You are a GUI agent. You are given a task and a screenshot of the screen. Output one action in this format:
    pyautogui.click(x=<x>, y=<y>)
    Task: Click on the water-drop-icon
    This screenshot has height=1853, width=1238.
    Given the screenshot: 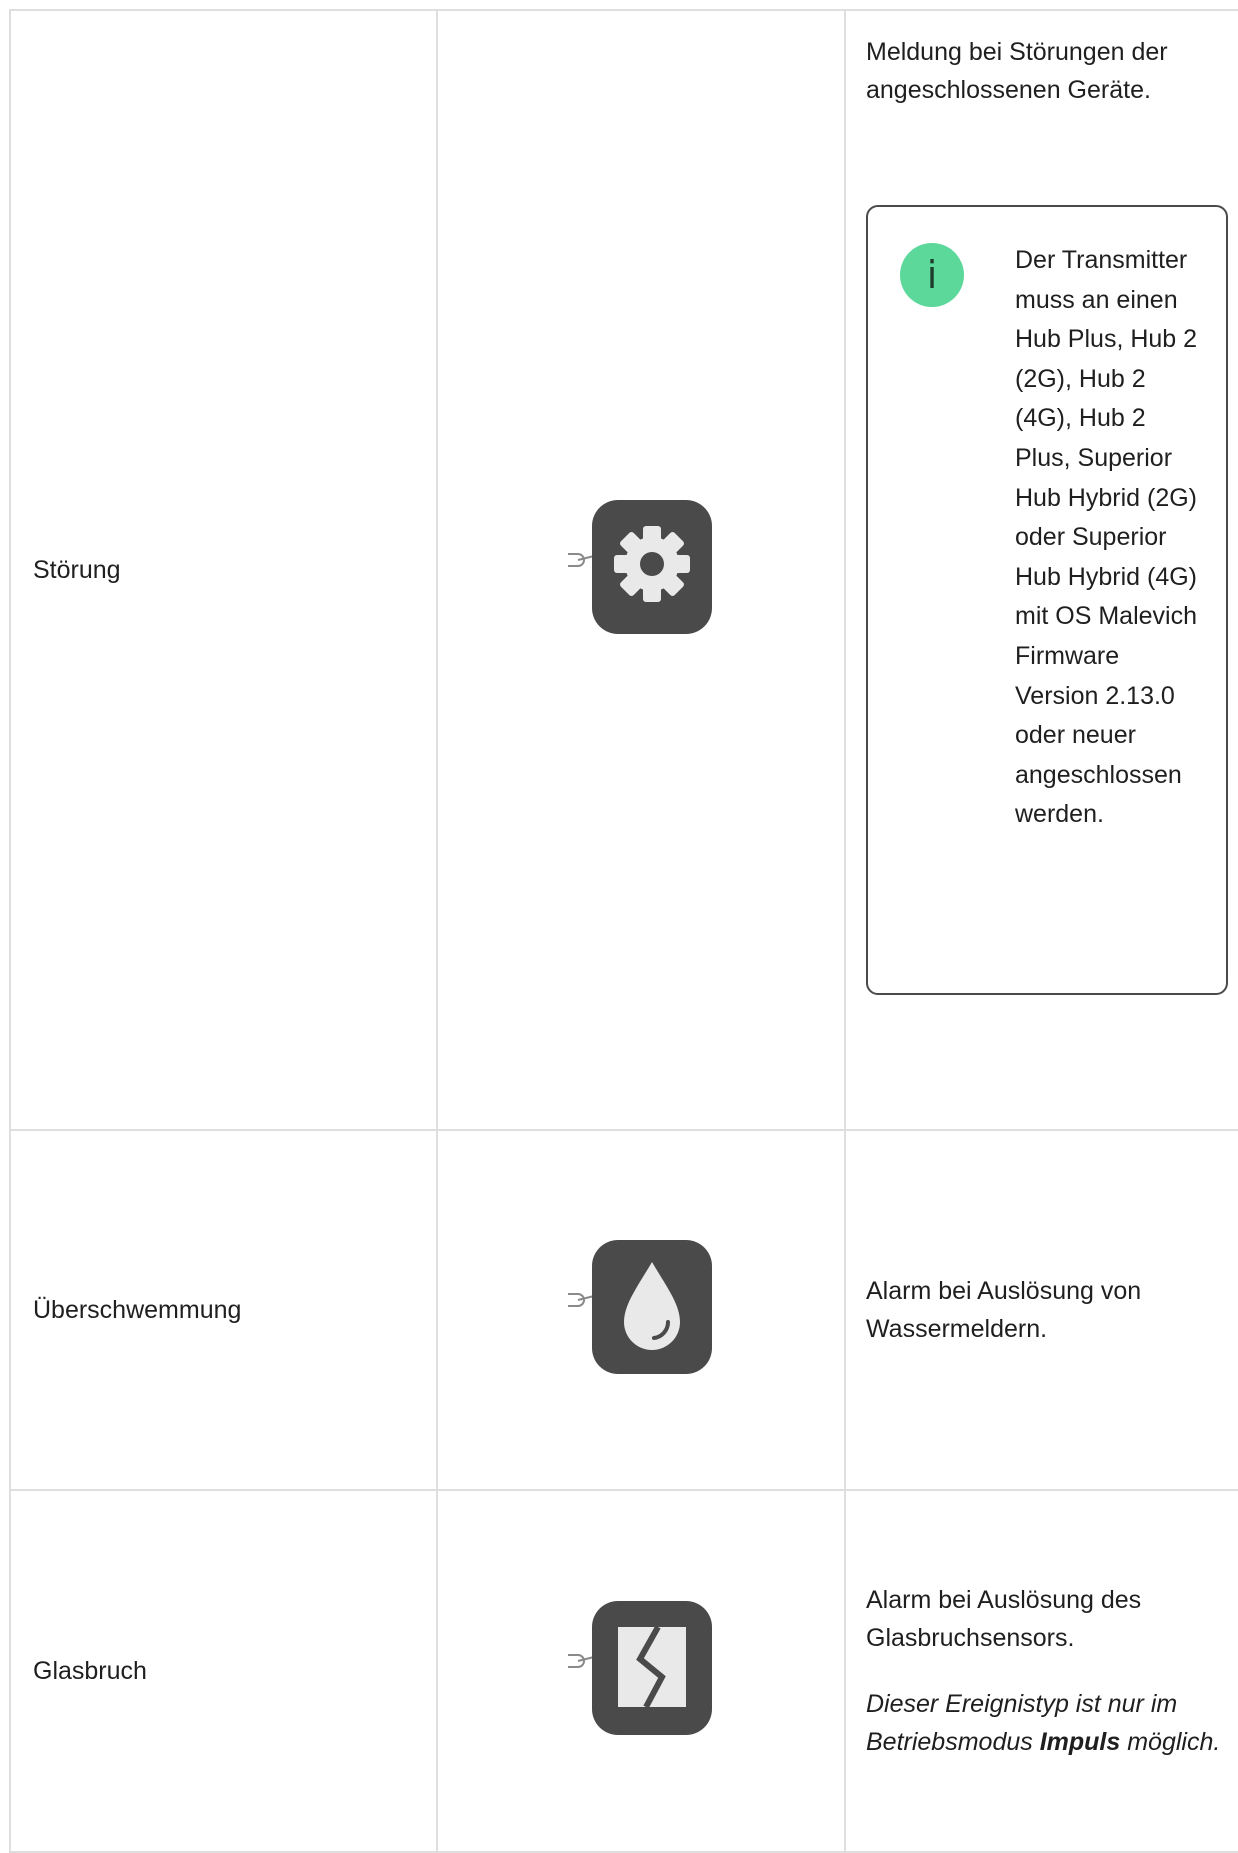 What is the action you would take?
    pyautogui.click(x=641, y=1310)
    